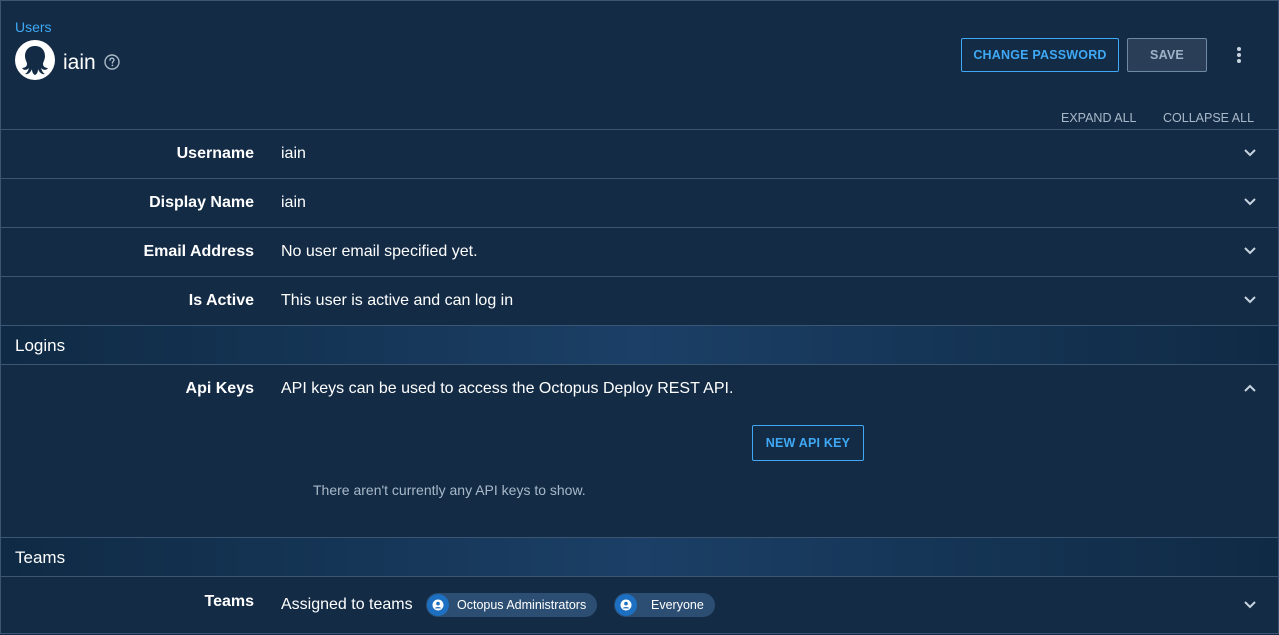 The width and height of the screenshot is (1279, 635). What do you see at coordinates (522, 605) in the screenshot?
I see `team-chip-label: Octopus Administrators` at bounding box center [522, 605].